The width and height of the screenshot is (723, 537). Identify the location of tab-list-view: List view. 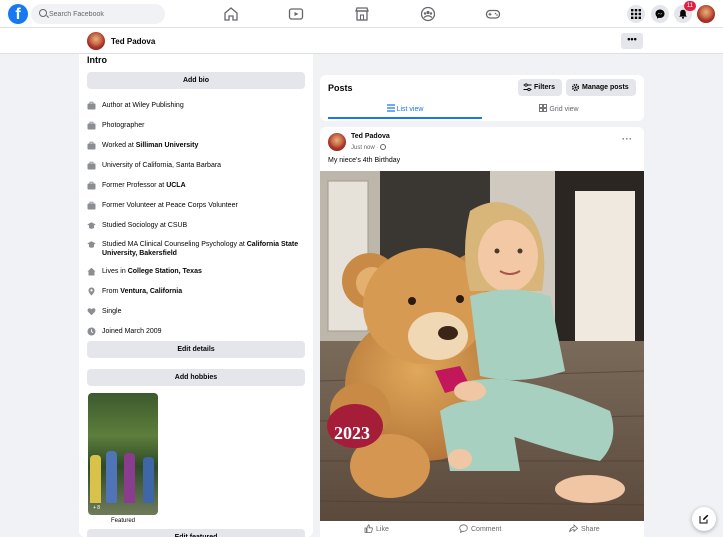
(405, 110).